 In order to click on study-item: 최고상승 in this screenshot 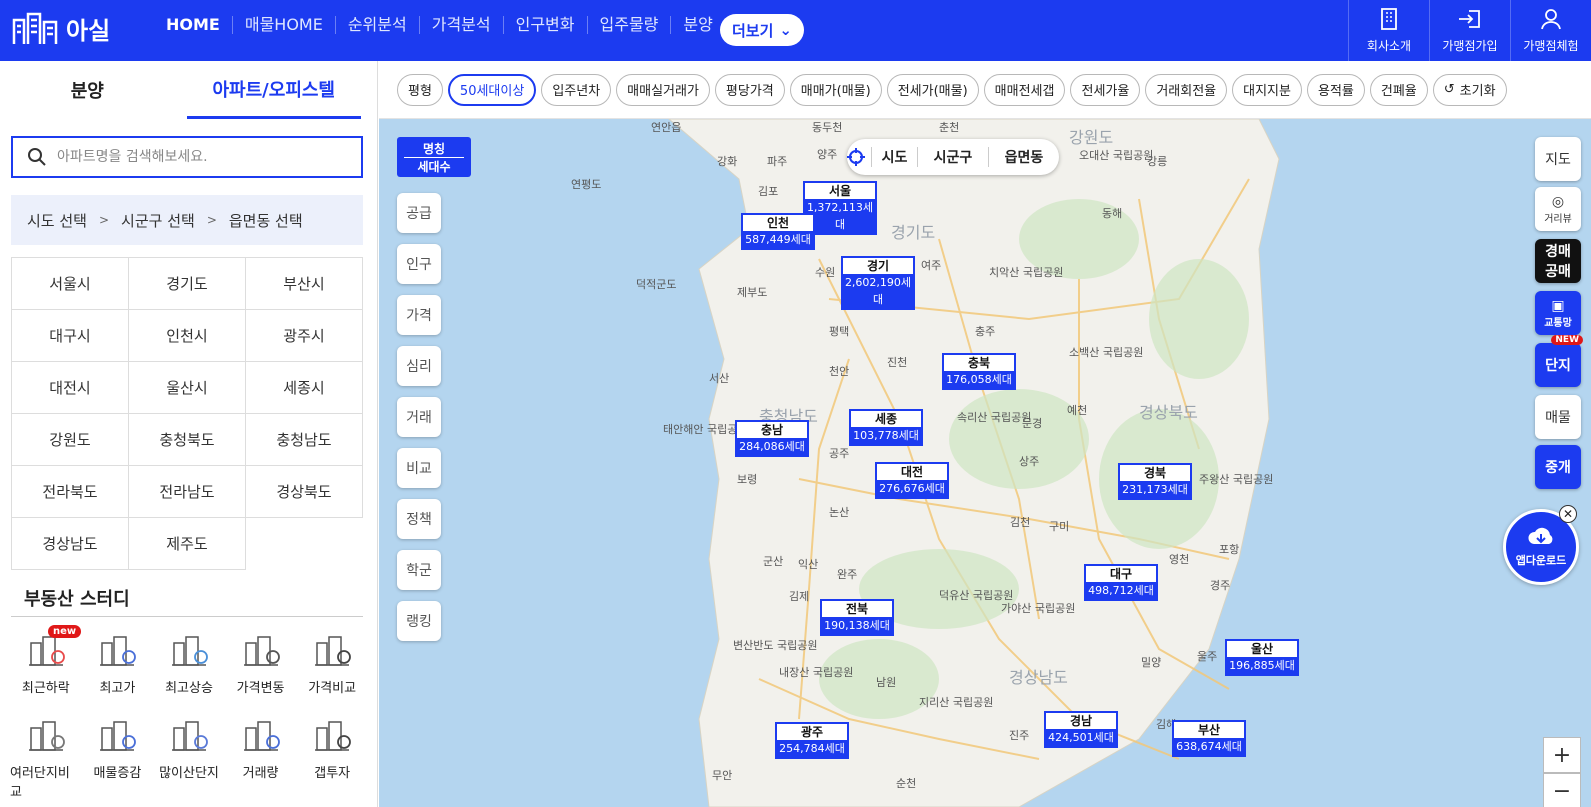, I will do `click(189, 662)`.